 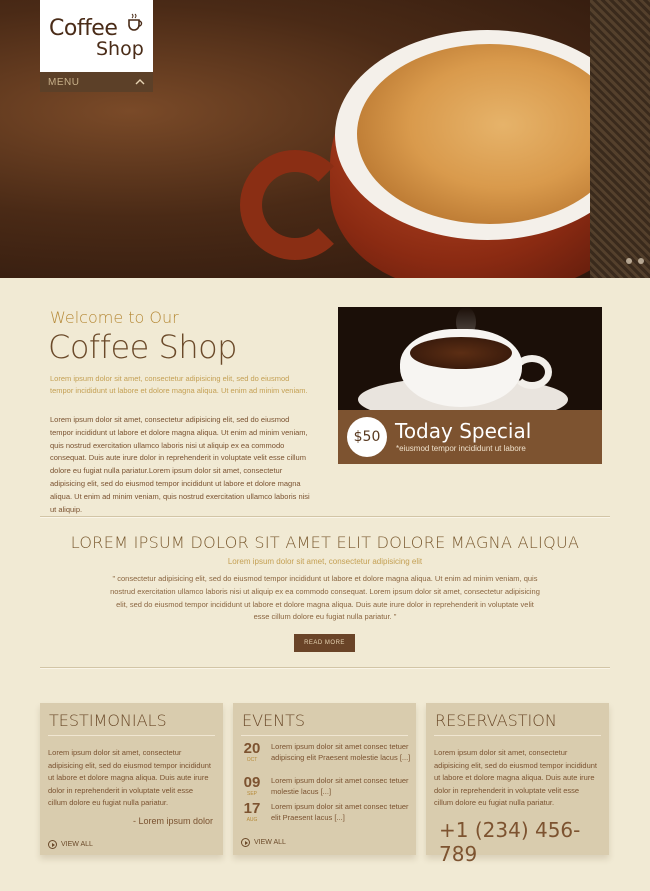 I want to click on chevron-up-icon, so click(x=140, y=82).